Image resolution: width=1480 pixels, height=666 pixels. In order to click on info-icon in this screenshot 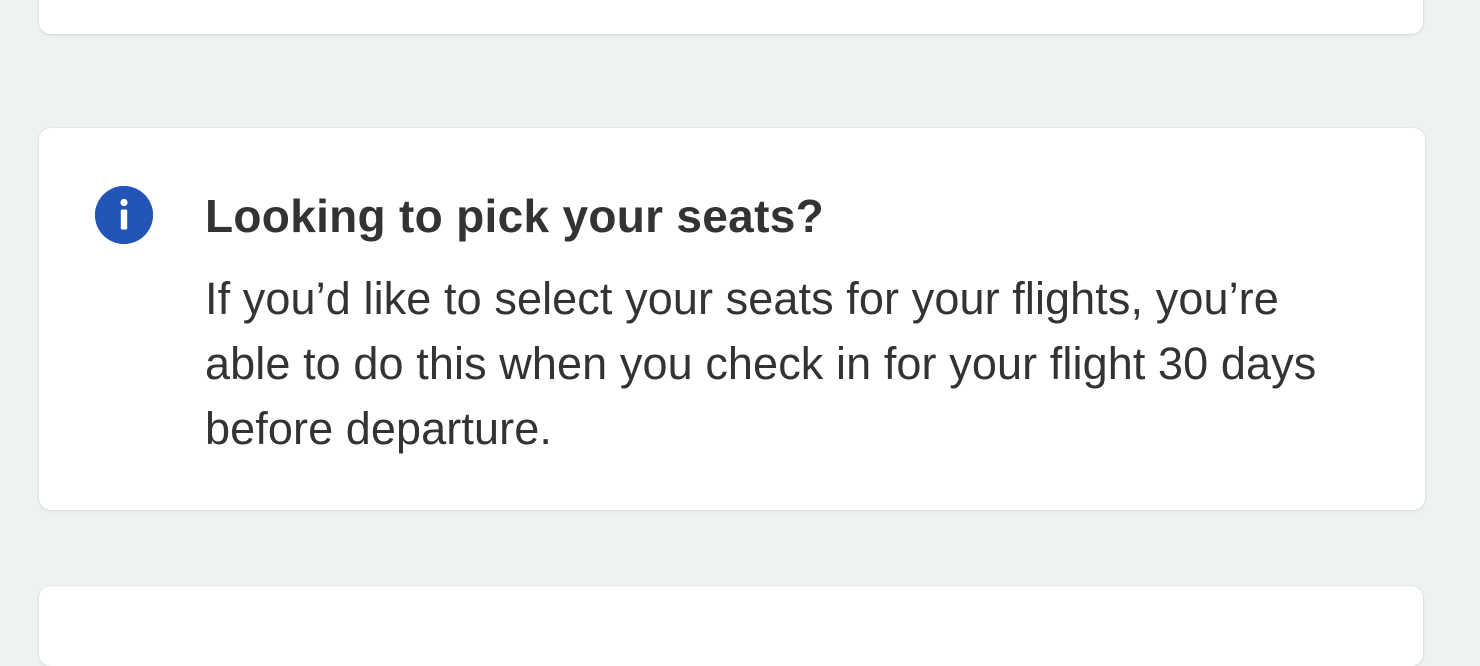, I will do `click(124, 215)`.